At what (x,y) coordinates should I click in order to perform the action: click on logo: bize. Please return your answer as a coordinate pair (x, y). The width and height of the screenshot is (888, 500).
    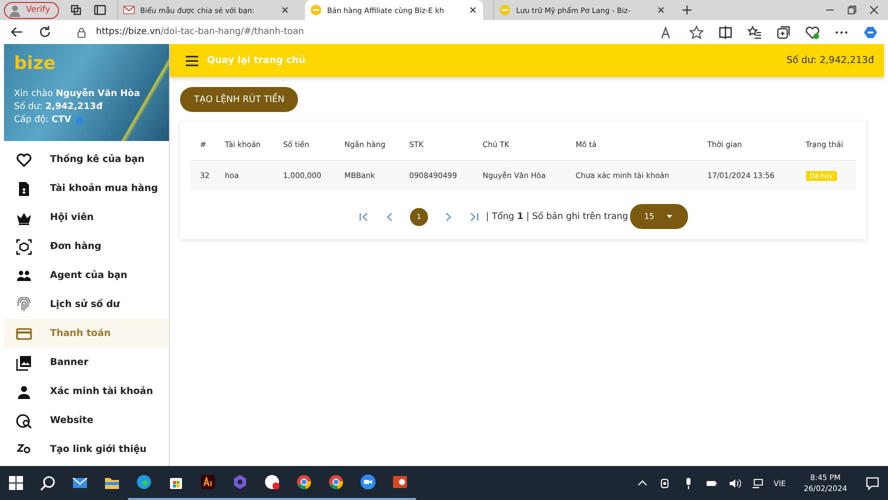
    Looking at the image, I should click on (35, 63).